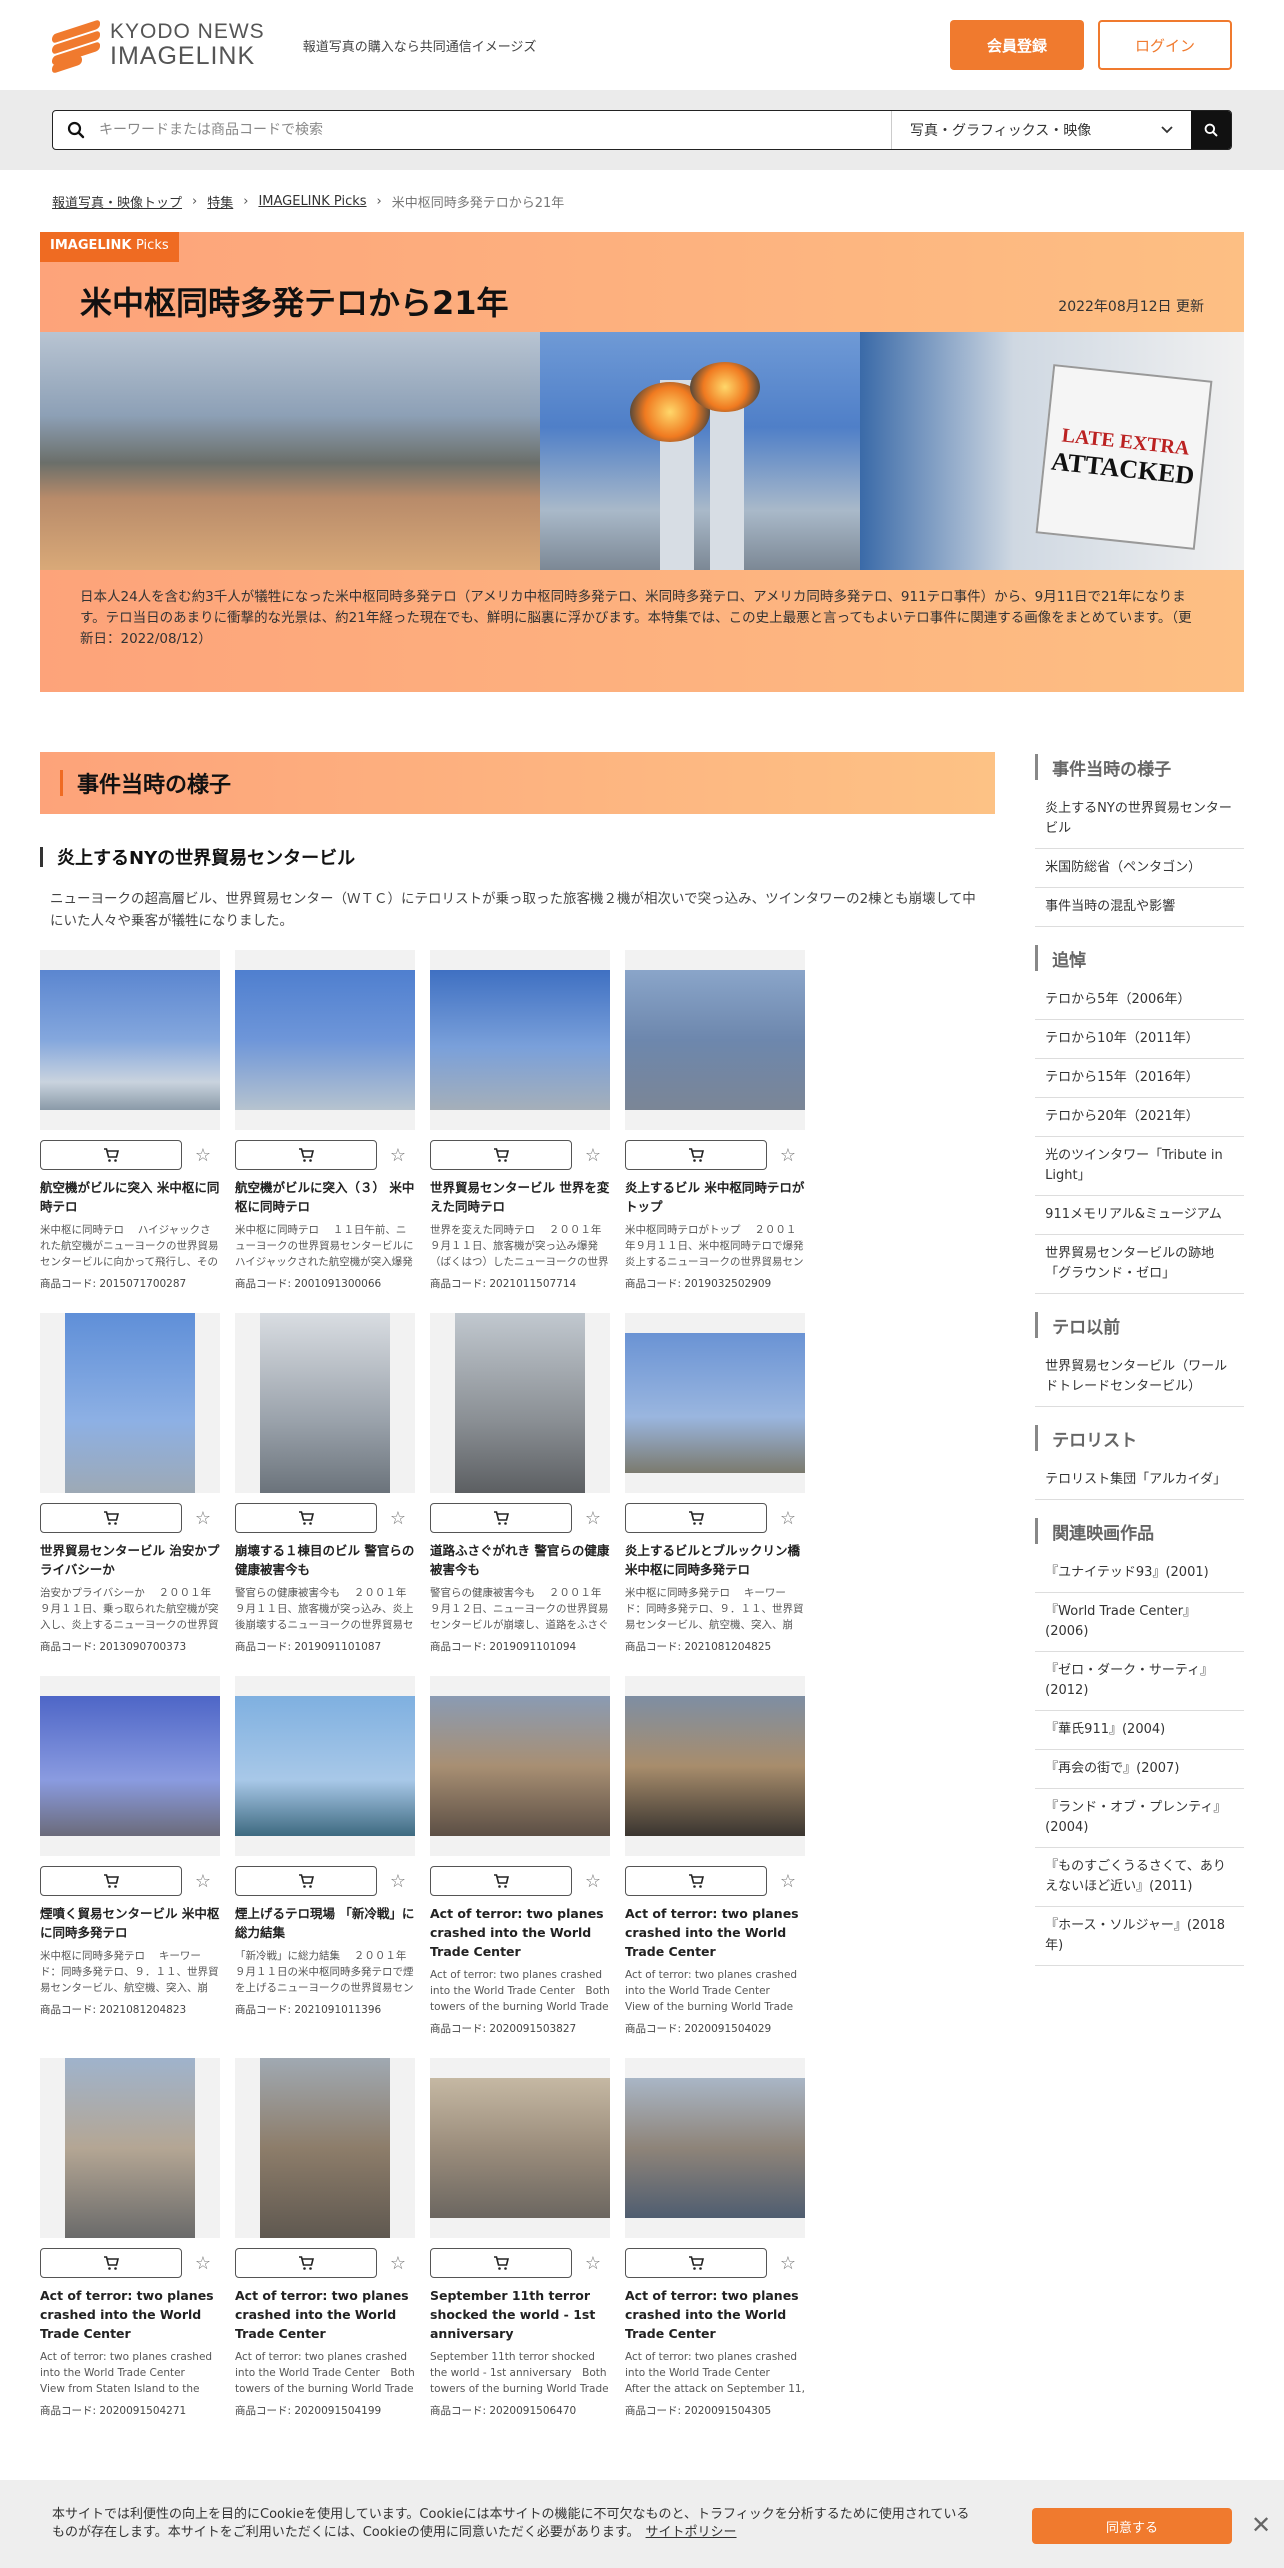 The height and width of the screenshot is (2568, 1284). Describe the element at coordinates (1139, 1480) in the screenshot. I see `sidebar-link: テロリスト集団「アルカイダ」` at that location.